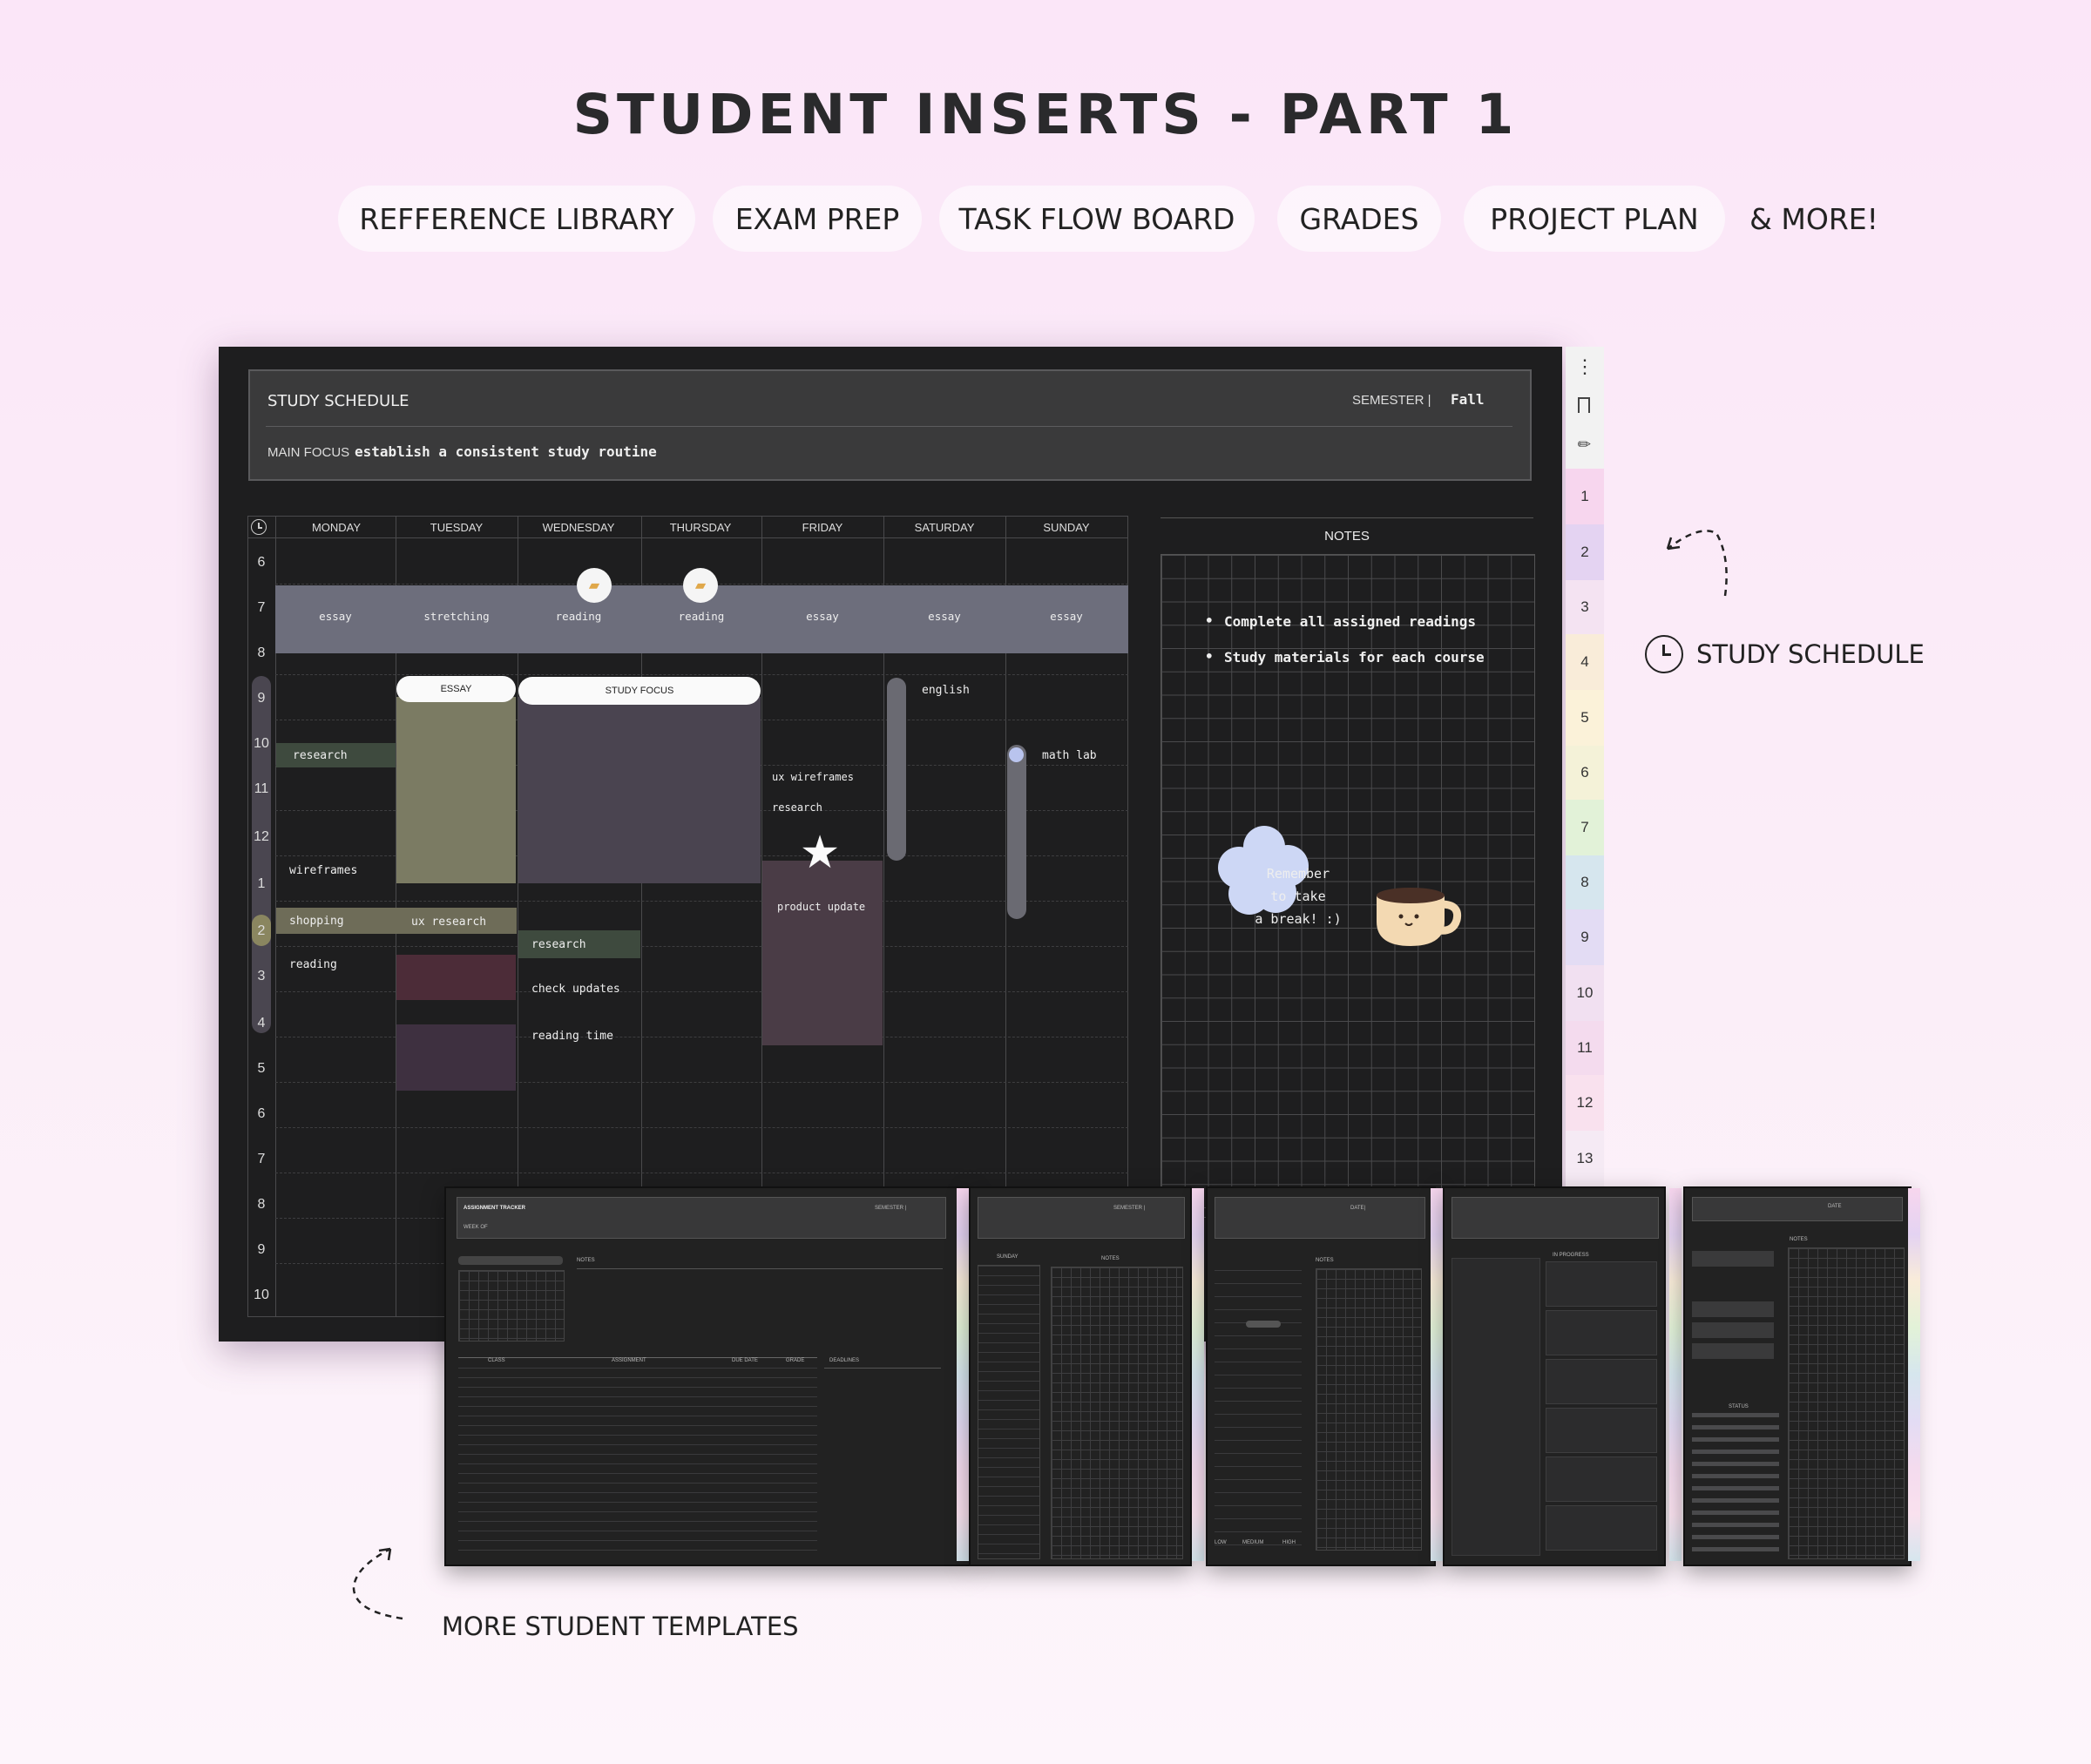  I want to click on event-product-update: product update, so click(821, 907).